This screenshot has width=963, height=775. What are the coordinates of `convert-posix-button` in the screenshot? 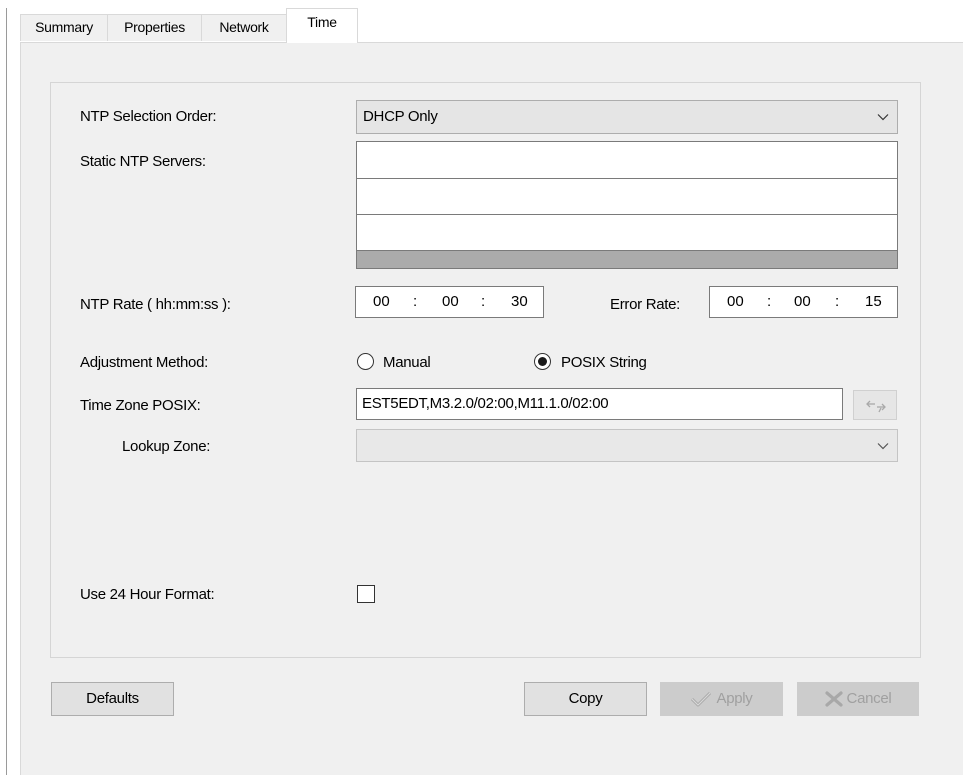 It's located at (875, 405).